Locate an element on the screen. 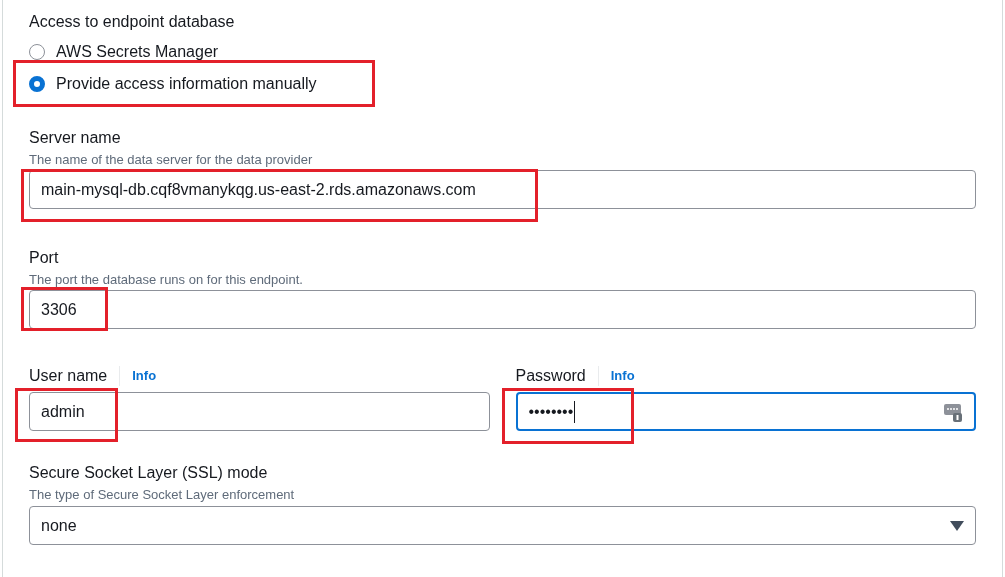 The height and width of the screenshot is (577, 1005). input-field: •••••••• is located at coordinates (745, 411).